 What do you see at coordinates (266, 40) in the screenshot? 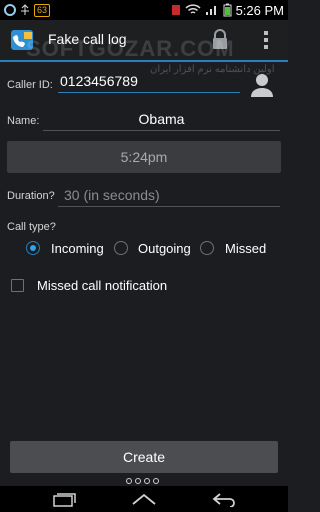
I see `overflow-menu-icon` at bounding box center [266, 40].